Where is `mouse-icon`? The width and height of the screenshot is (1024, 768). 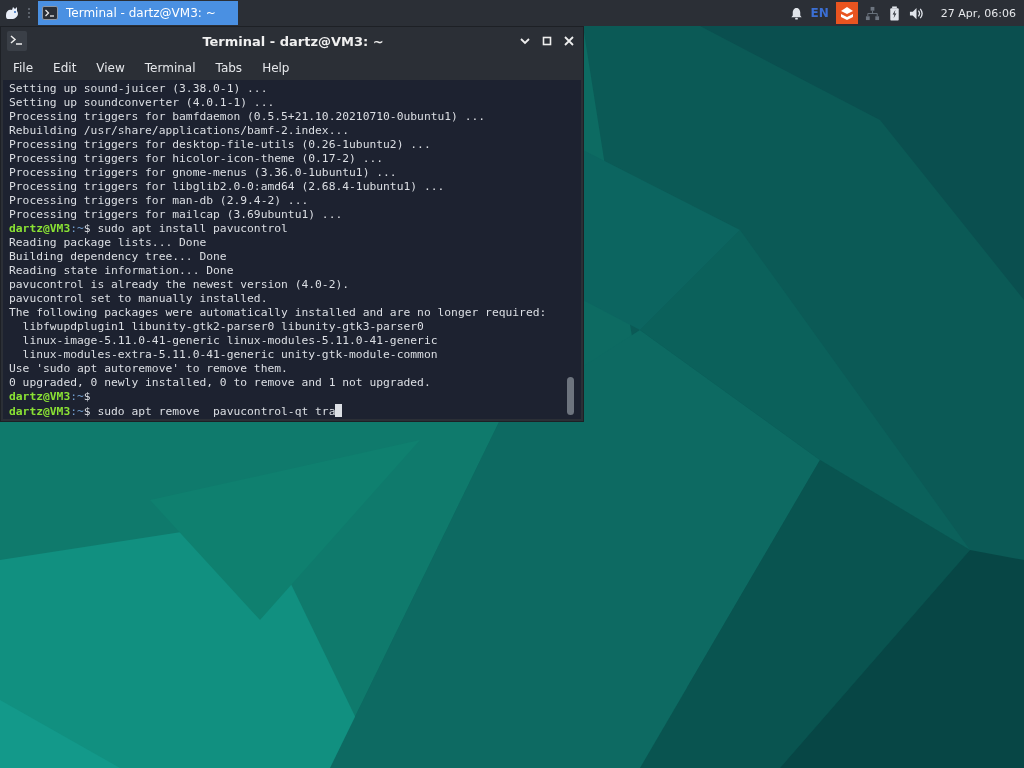
mouse-icon is located at coordinates (12, 13).